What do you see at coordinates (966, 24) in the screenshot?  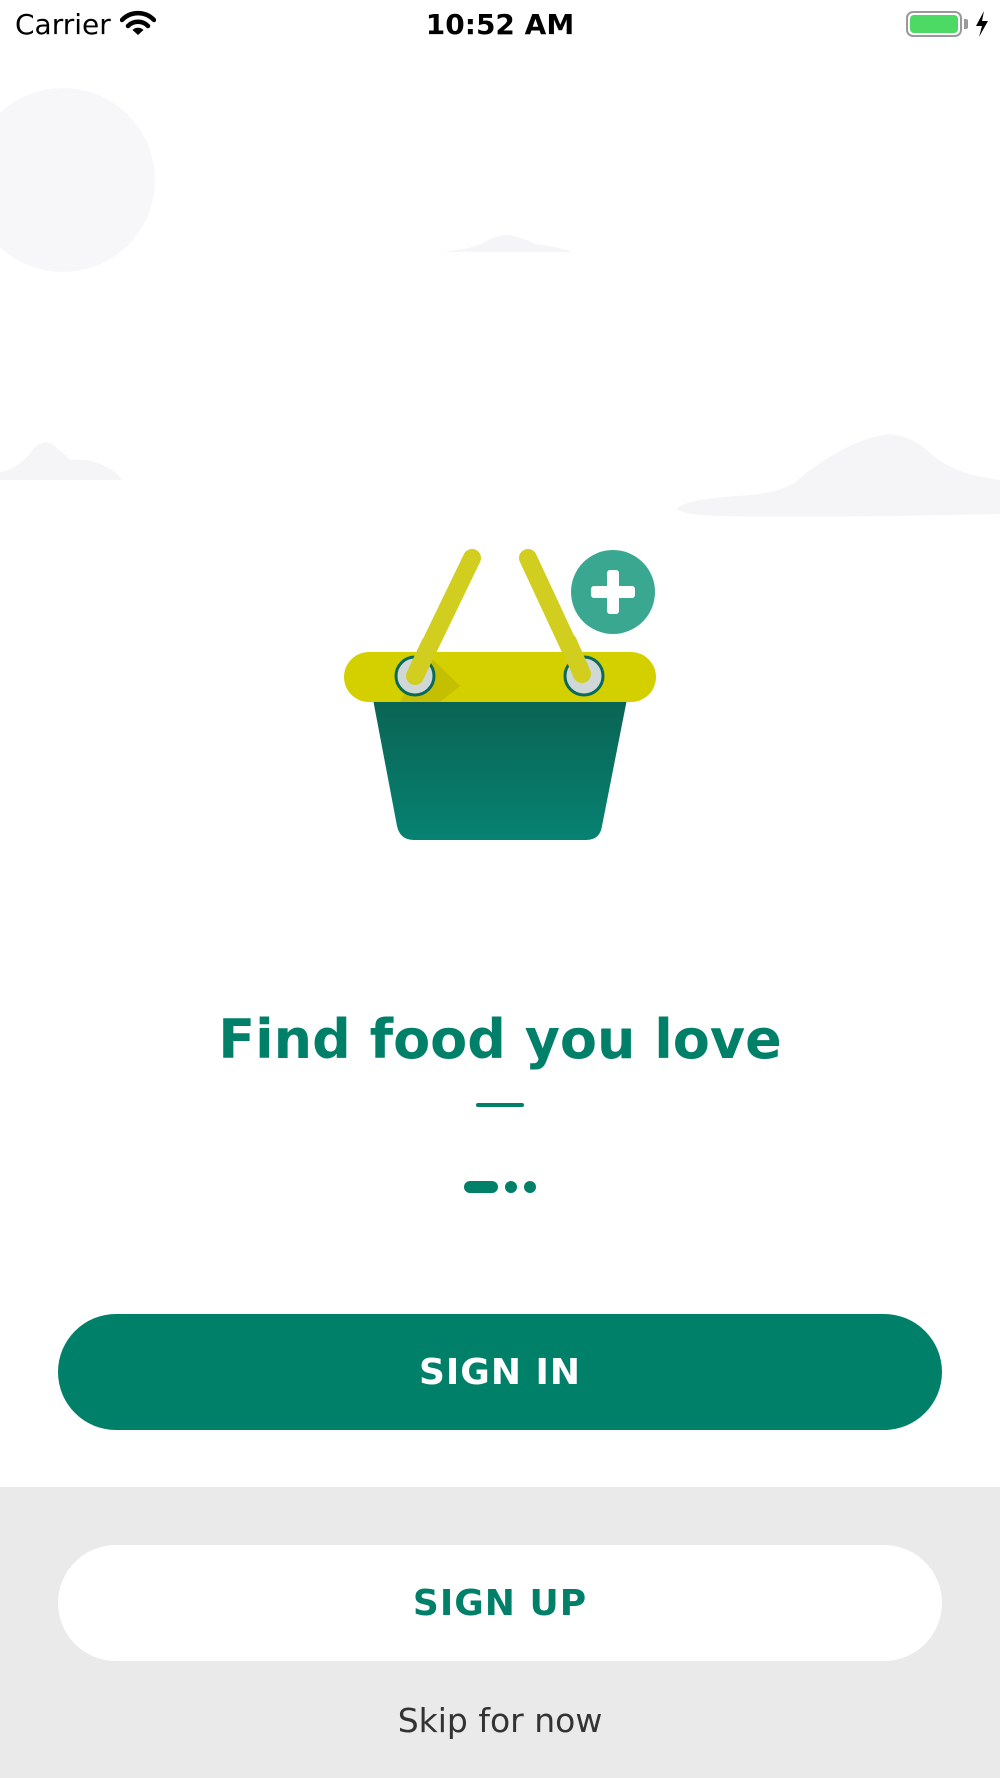 I see `battery-cap` at bounding box center [966, 24].